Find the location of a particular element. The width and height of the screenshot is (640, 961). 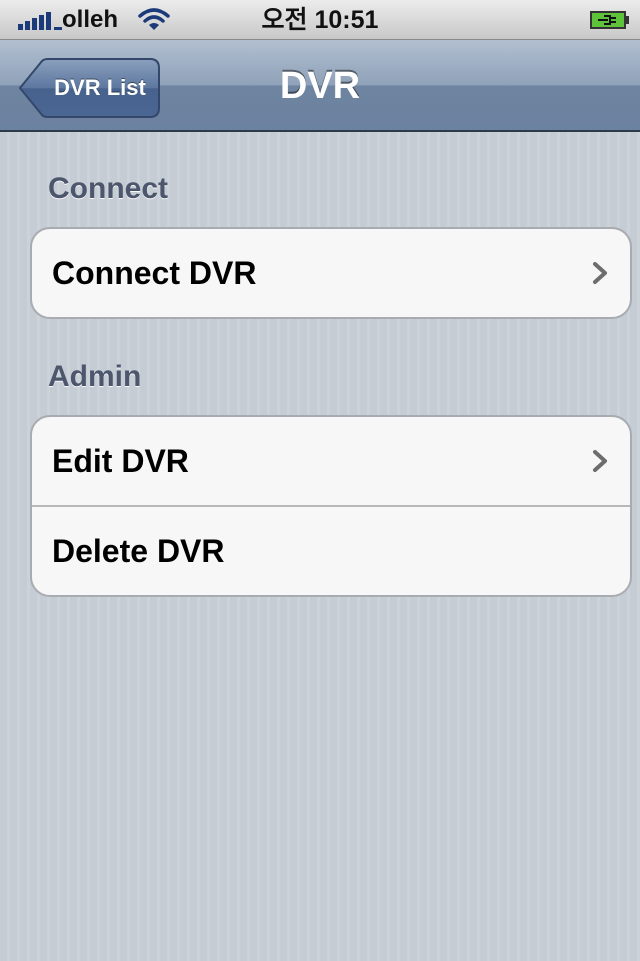

section-header-admin: Admin is located at coordinates (95, 376).